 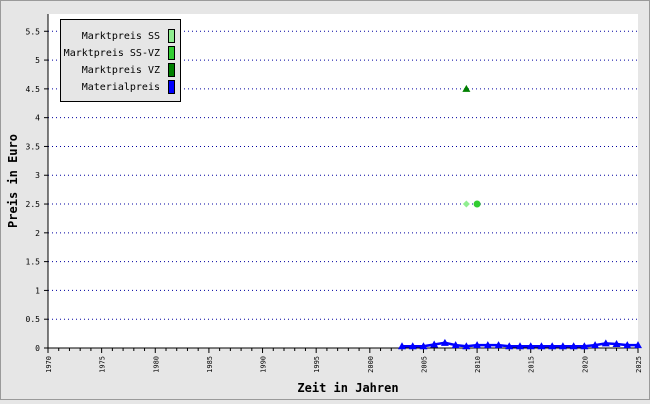 What do you see at coordinates (121, 70) in the screenshot?
I see `legend-label: Marktpreis VZ` at bounding box center [121, 70].